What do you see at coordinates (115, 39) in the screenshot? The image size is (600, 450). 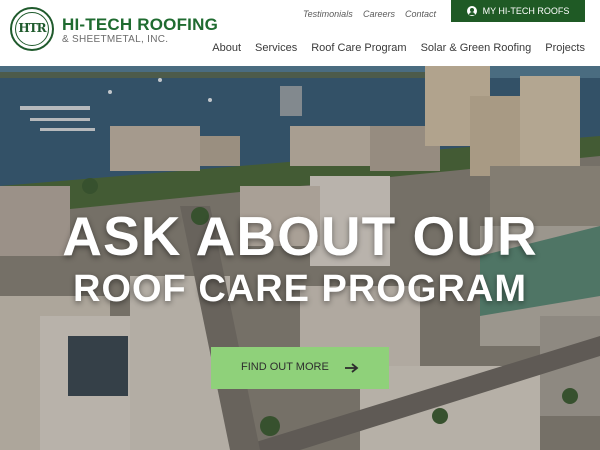 I see `brand-subtitle: & SHEETMETAL, INC.` at bounding box center [115, 39].